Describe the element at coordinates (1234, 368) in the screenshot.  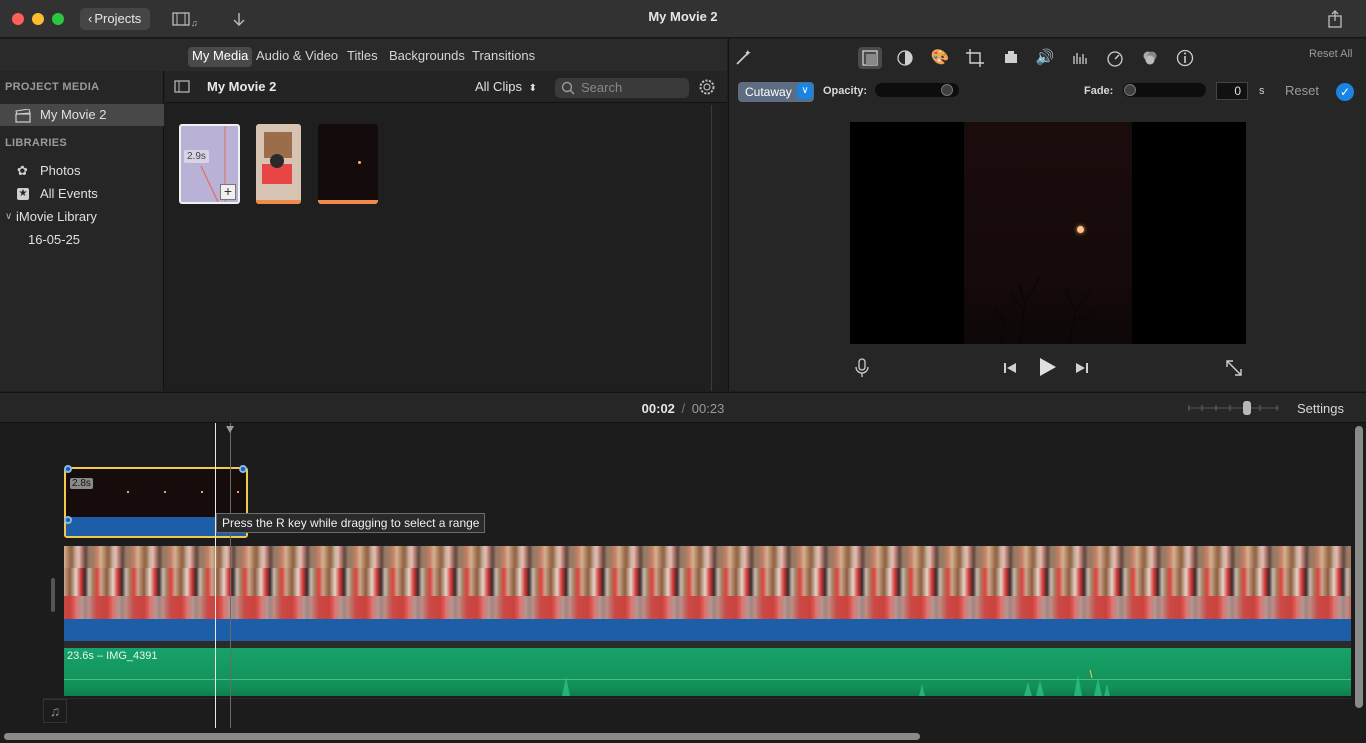
I see `fullscreen-icon` at that location.